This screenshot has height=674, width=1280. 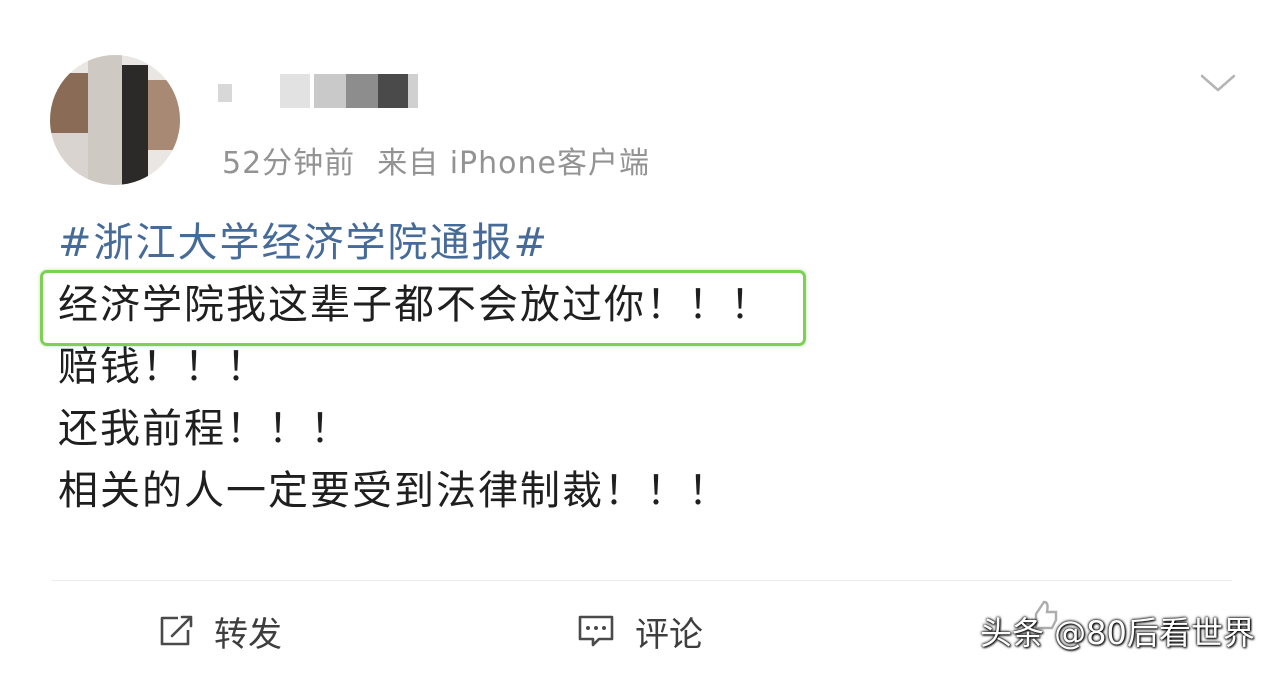 I want to click on comment-label: 评论, so click(x=669, y=634).